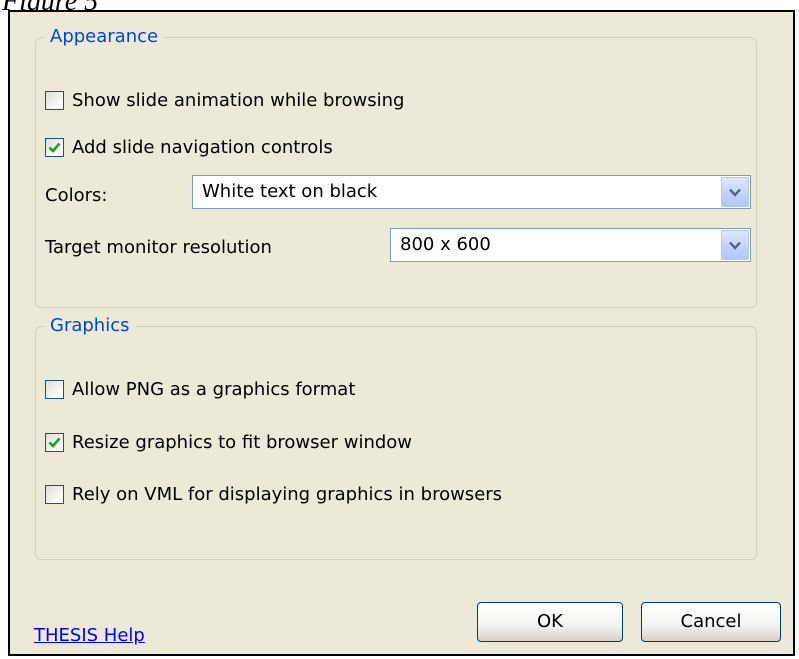  Describe the element at coordinates (550, 622) in the screenshot. I see `ok-button: OK` at that location.